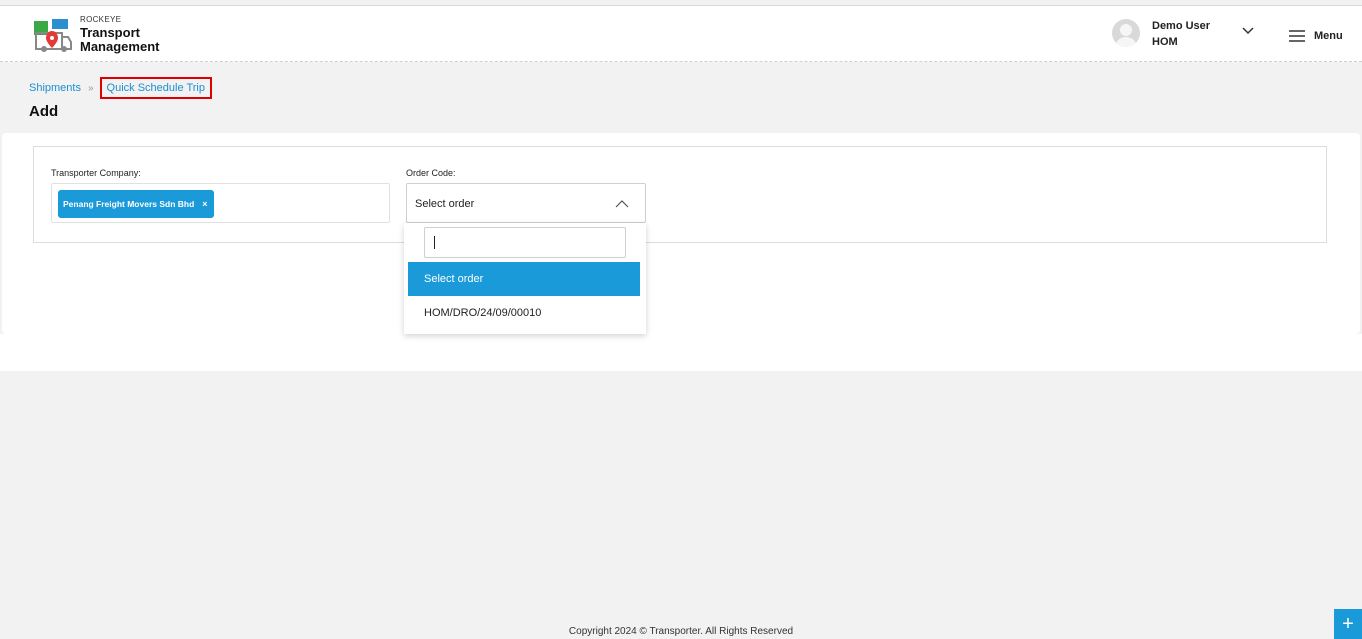 The image size is (1362, 639). I want to click on user-profile: Demo User HOM, so click(1185, 35).